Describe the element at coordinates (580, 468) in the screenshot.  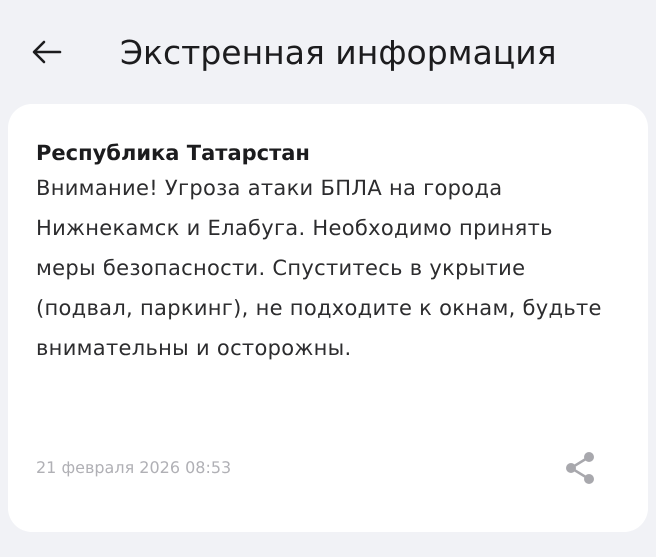
I see `share-icon` at that location.